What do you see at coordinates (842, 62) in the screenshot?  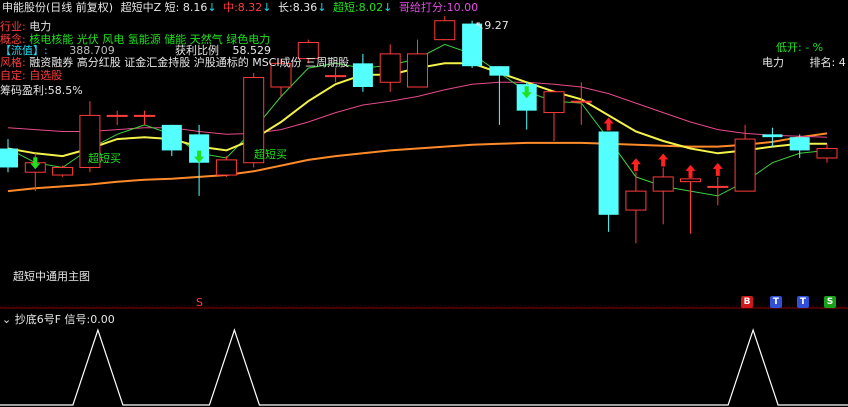 I see `rank-value: 4` at bounding box center [842, 62].